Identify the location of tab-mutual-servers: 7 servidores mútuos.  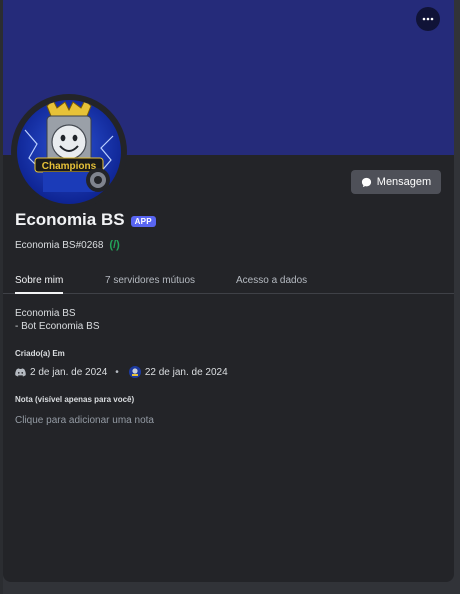
(150, 284).